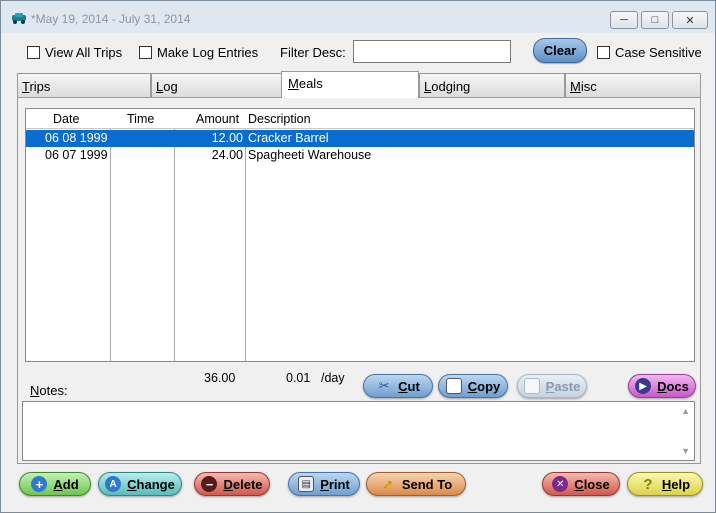  Describe the element at coordinates (685, 411) in the screenshot. I see `scroll-up-icon: ▲` at that location.